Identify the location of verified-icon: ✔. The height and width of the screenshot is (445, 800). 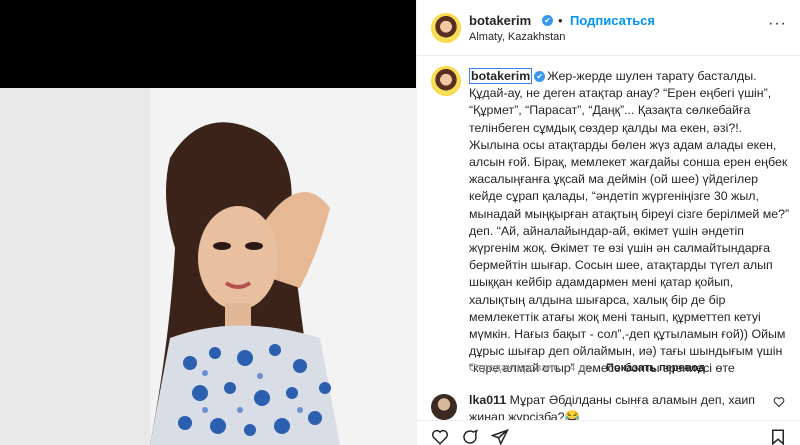
(547, 20).